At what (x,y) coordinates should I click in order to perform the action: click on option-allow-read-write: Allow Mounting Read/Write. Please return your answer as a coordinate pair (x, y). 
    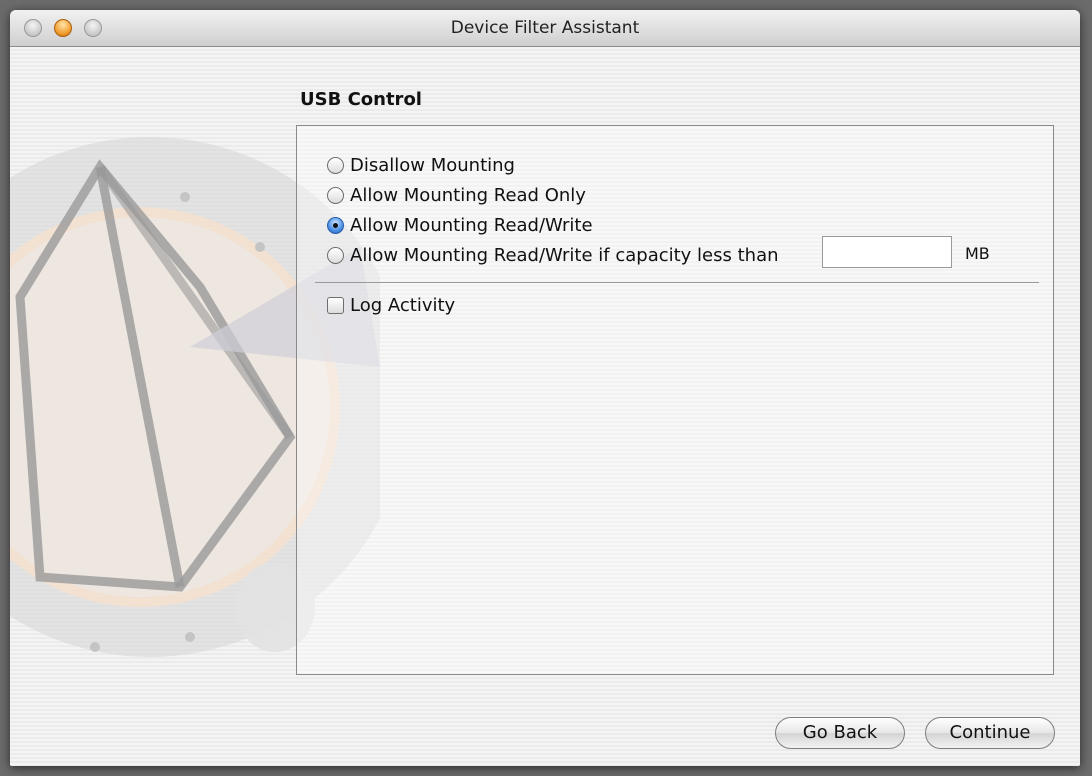
    Looking at the image, I should click on (460, 225).